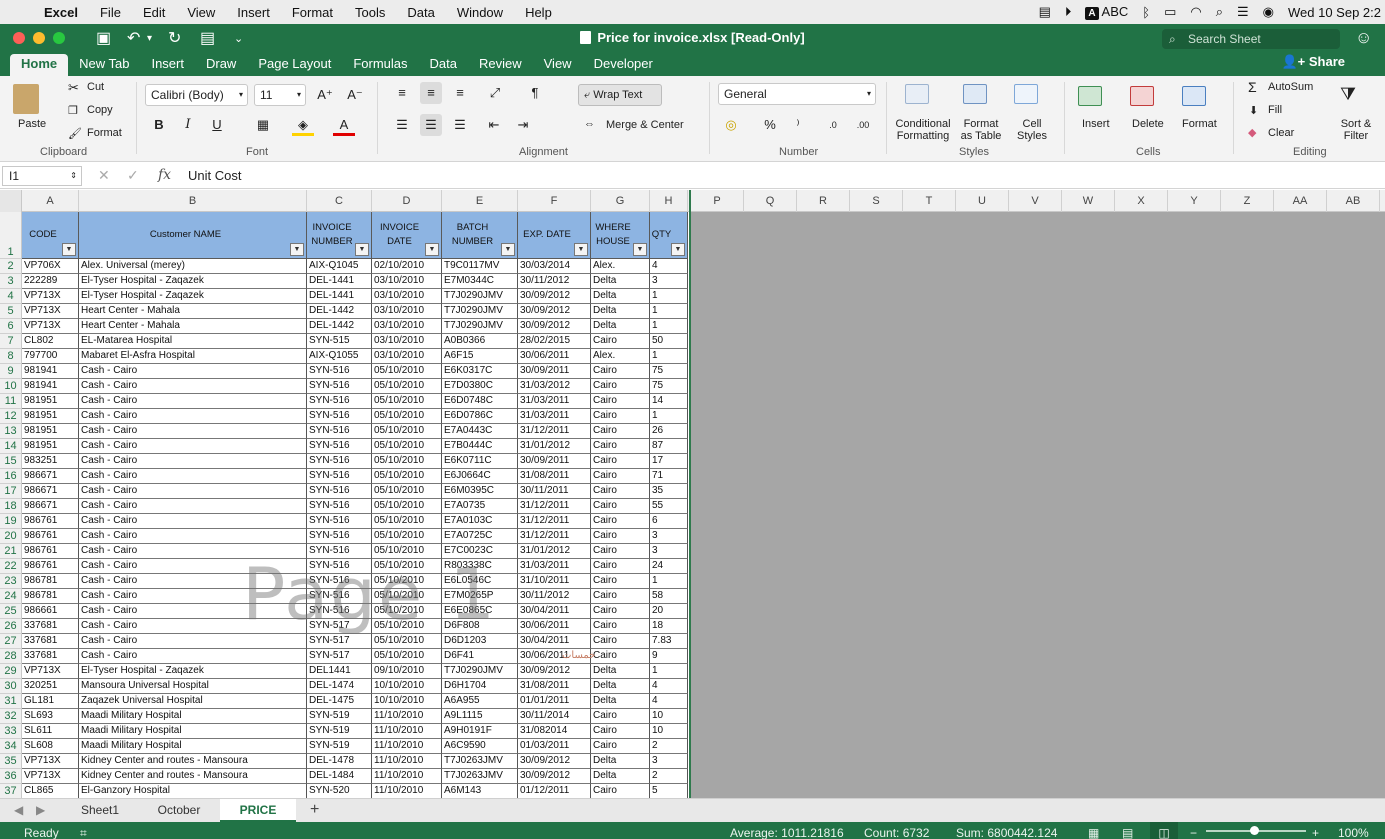 The image size is (1385, 839). What do you see at coordinates (480, 371) in the screenshot?
I see `table-cell: E6K0317C` at bounding box center [480, 371].